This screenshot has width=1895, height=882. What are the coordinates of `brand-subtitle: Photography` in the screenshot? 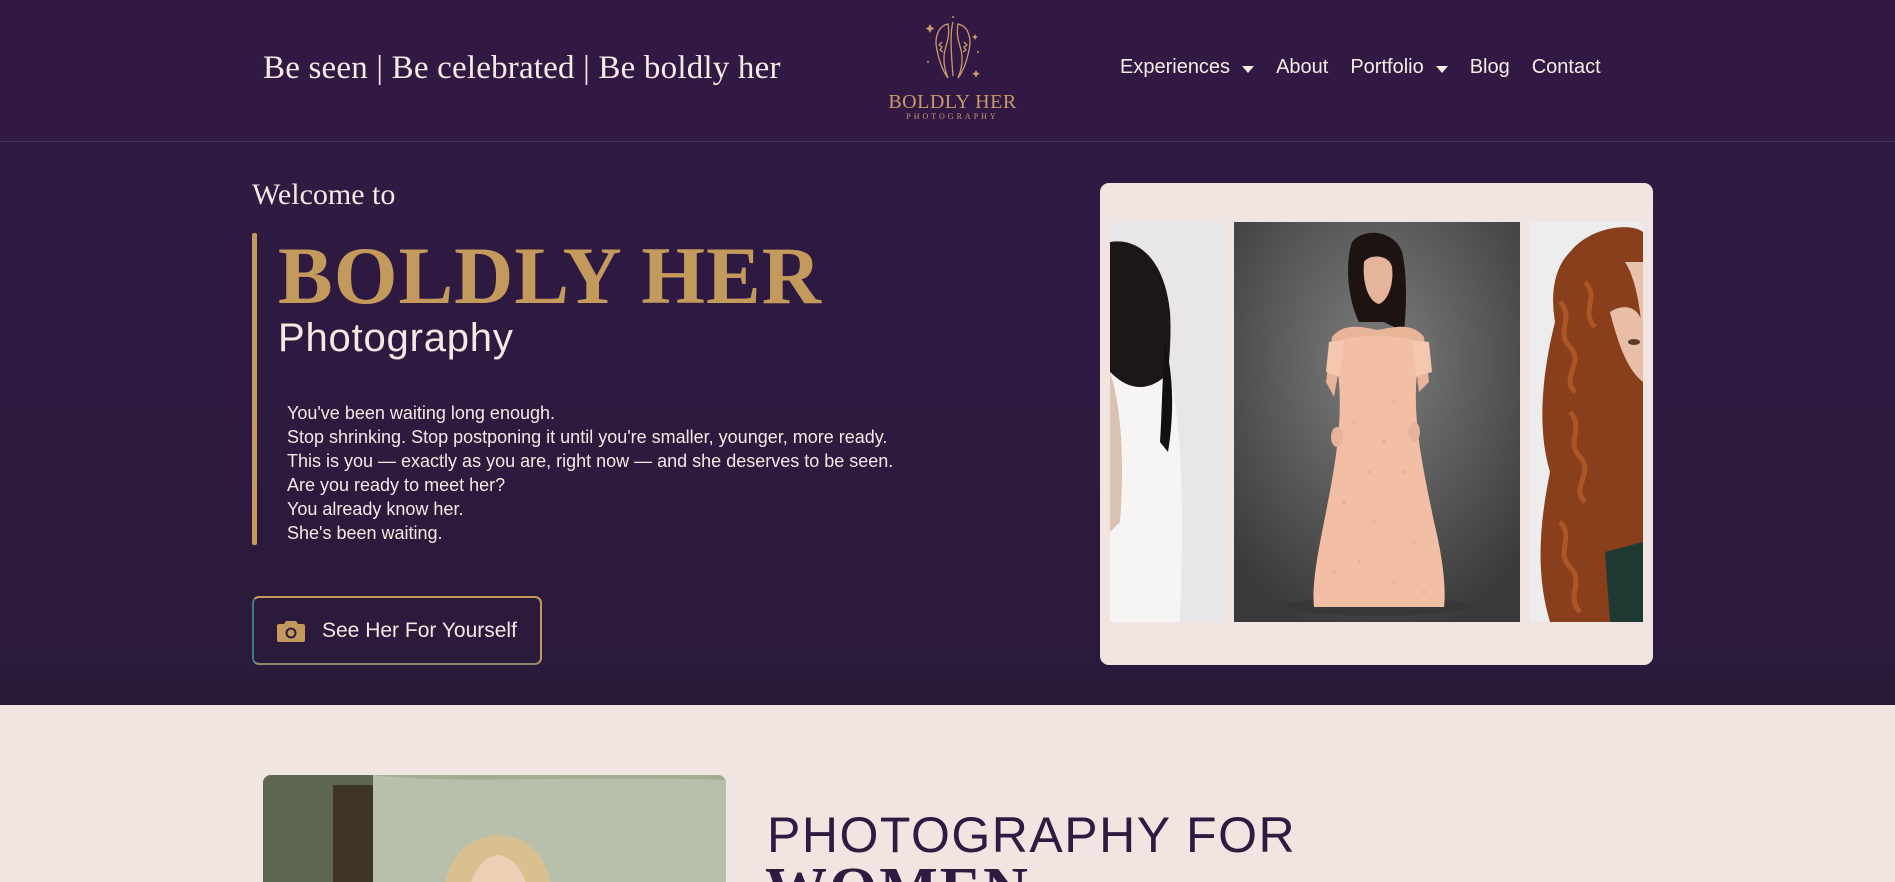 It's located at (396, 338).